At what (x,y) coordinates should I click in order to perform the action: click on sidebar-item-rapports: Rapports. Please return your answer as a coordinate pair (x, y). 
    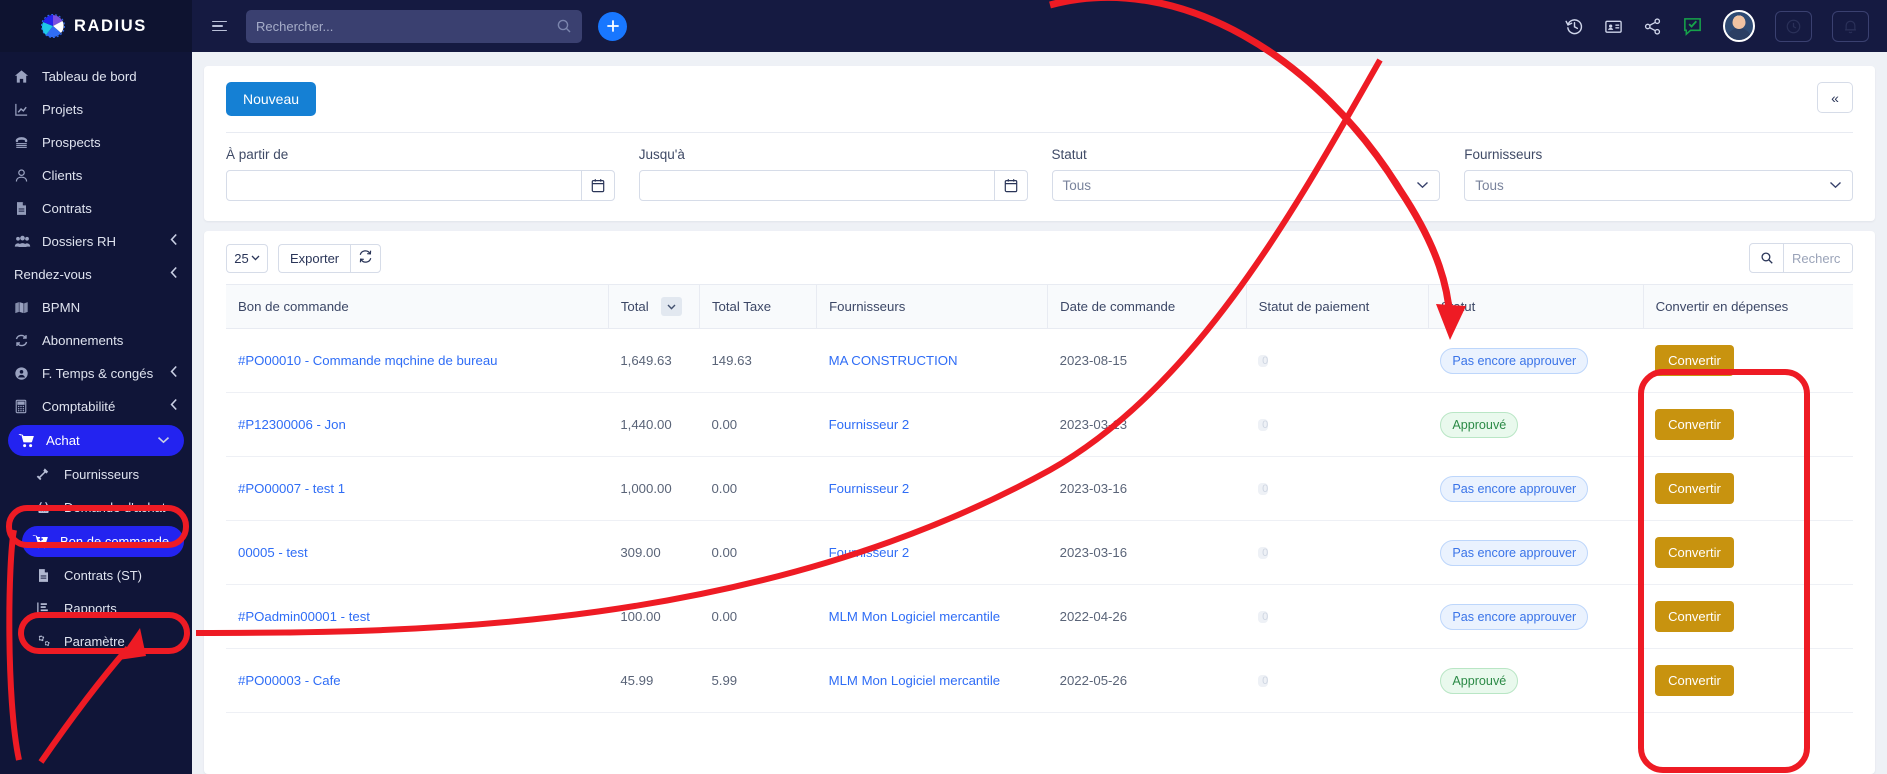
    Looking at the image, I should click on (96, 608).